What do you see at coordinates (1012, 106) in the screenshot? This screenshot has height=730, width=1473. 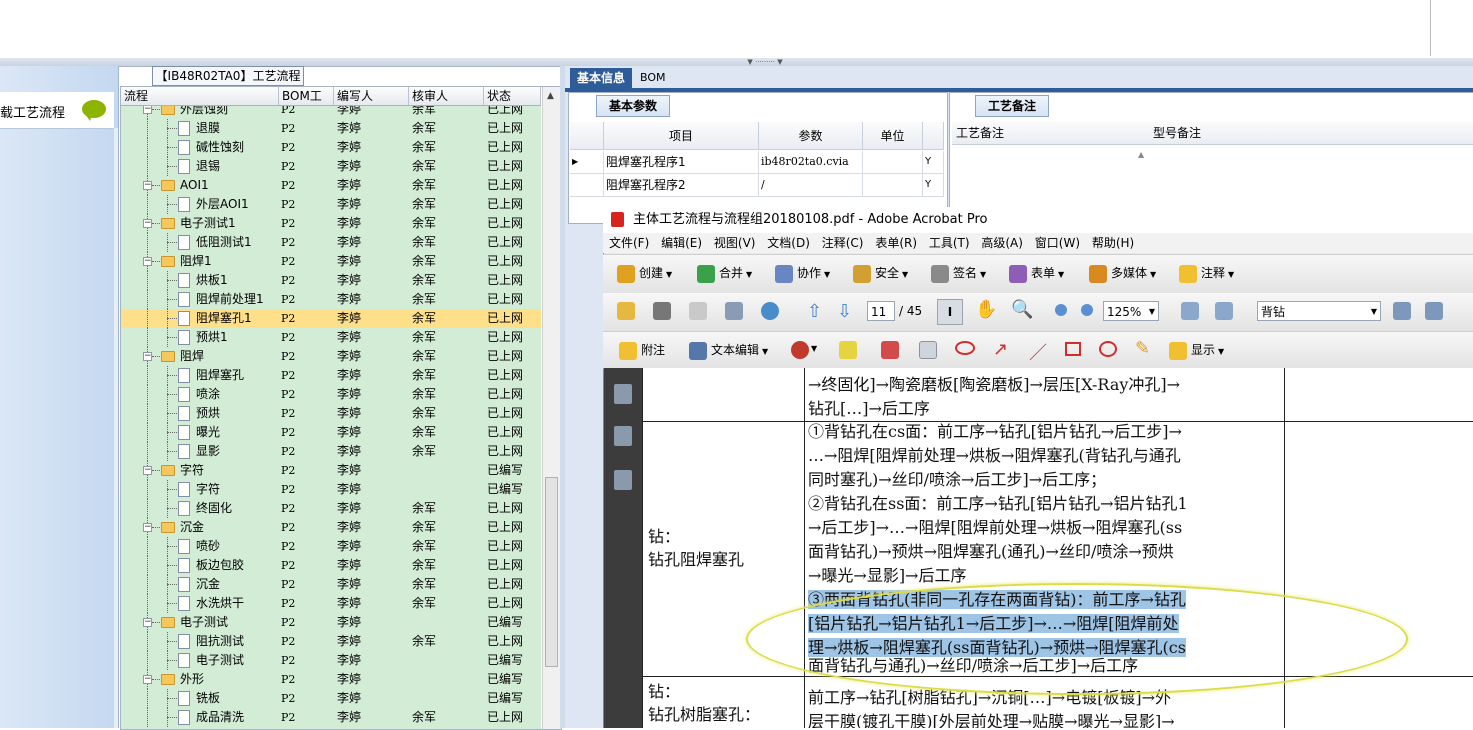 I see `tab-process-notes: 工艺备注` at bounding box center [1012, 106].